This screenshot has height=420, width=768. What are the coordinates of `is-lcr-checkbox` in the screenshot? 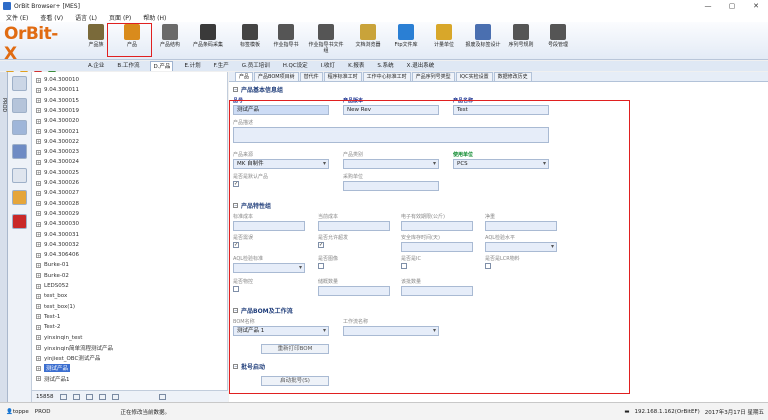 It's located at (488, 266).